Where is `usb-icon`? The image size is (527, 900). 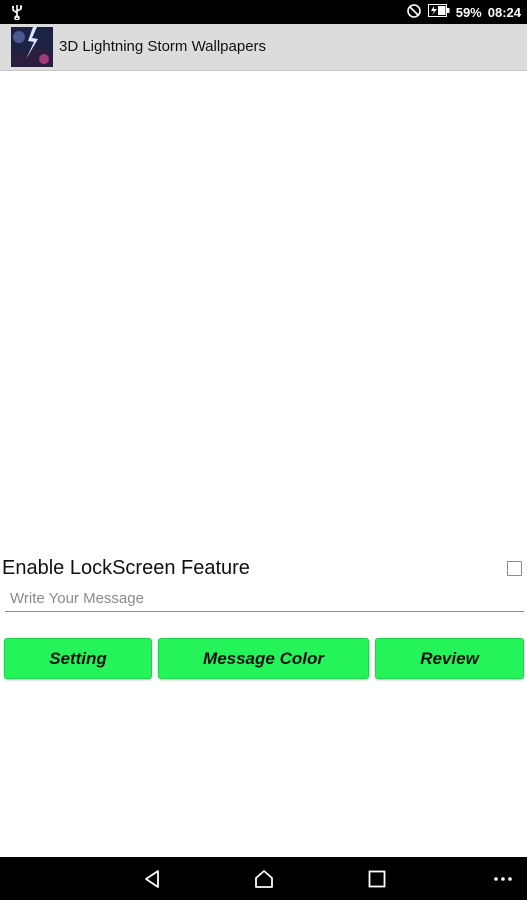
usb-icon is located at coordinates (17, 12).